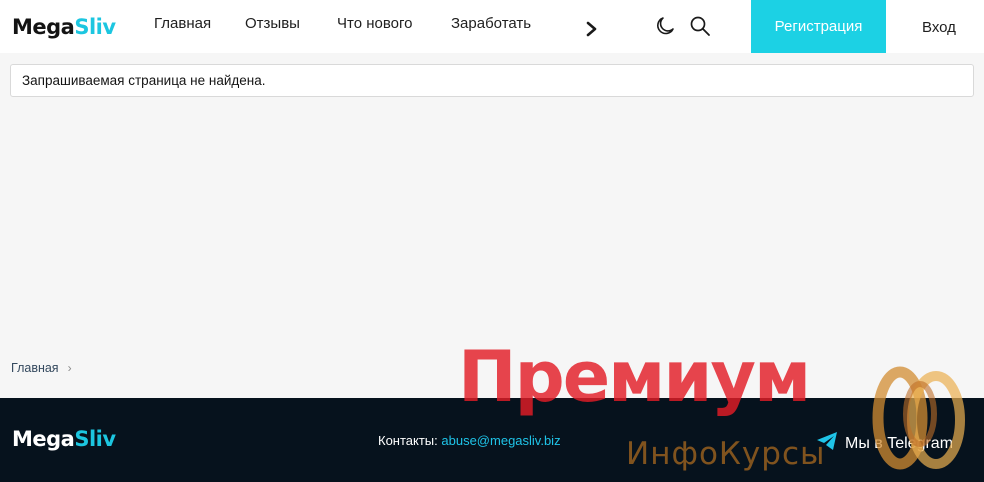  I want to click on telegram-link: Мы в Telegram, so click(884, 442).